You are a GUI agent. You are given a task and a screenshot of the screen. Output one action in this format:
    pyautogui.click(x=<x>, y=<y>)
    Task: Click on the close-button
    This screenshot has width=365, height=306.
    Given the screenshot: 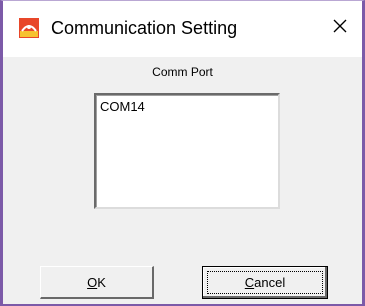 What is the action you would take?
    pyautogui.click(x=340, y=26)
    